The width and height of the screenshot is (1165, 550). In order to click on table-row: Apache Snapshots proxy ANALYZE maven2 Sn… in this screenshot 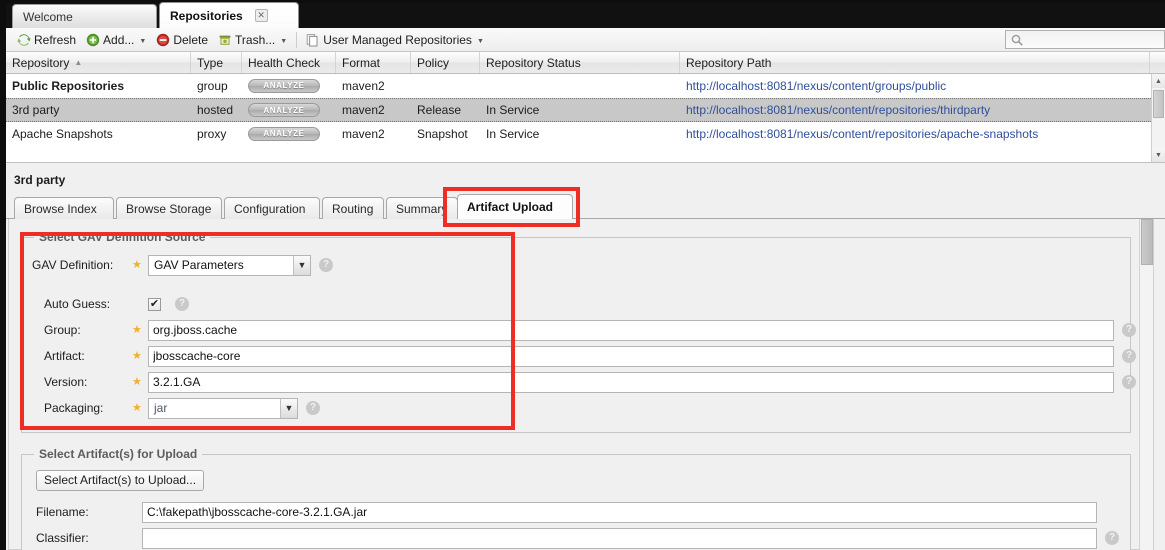, I will do `click(585, 134)`.